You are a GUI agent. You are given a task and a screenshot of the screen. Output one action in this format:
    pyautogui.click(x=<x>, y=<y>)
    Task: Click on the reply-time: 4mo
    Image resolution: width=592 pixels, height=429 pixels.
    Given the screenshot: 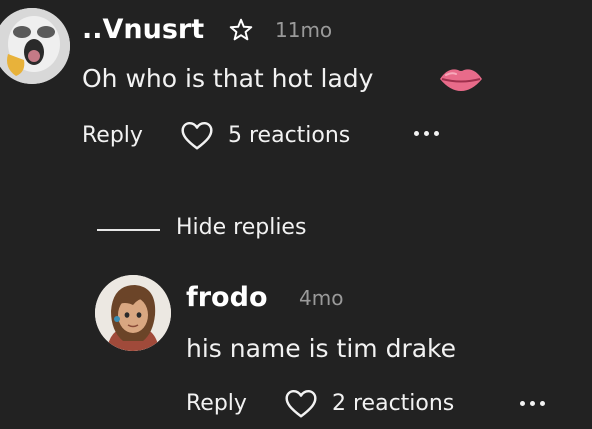 What is the action you would take?
    pyautogui.click(x=321, y=298)
    